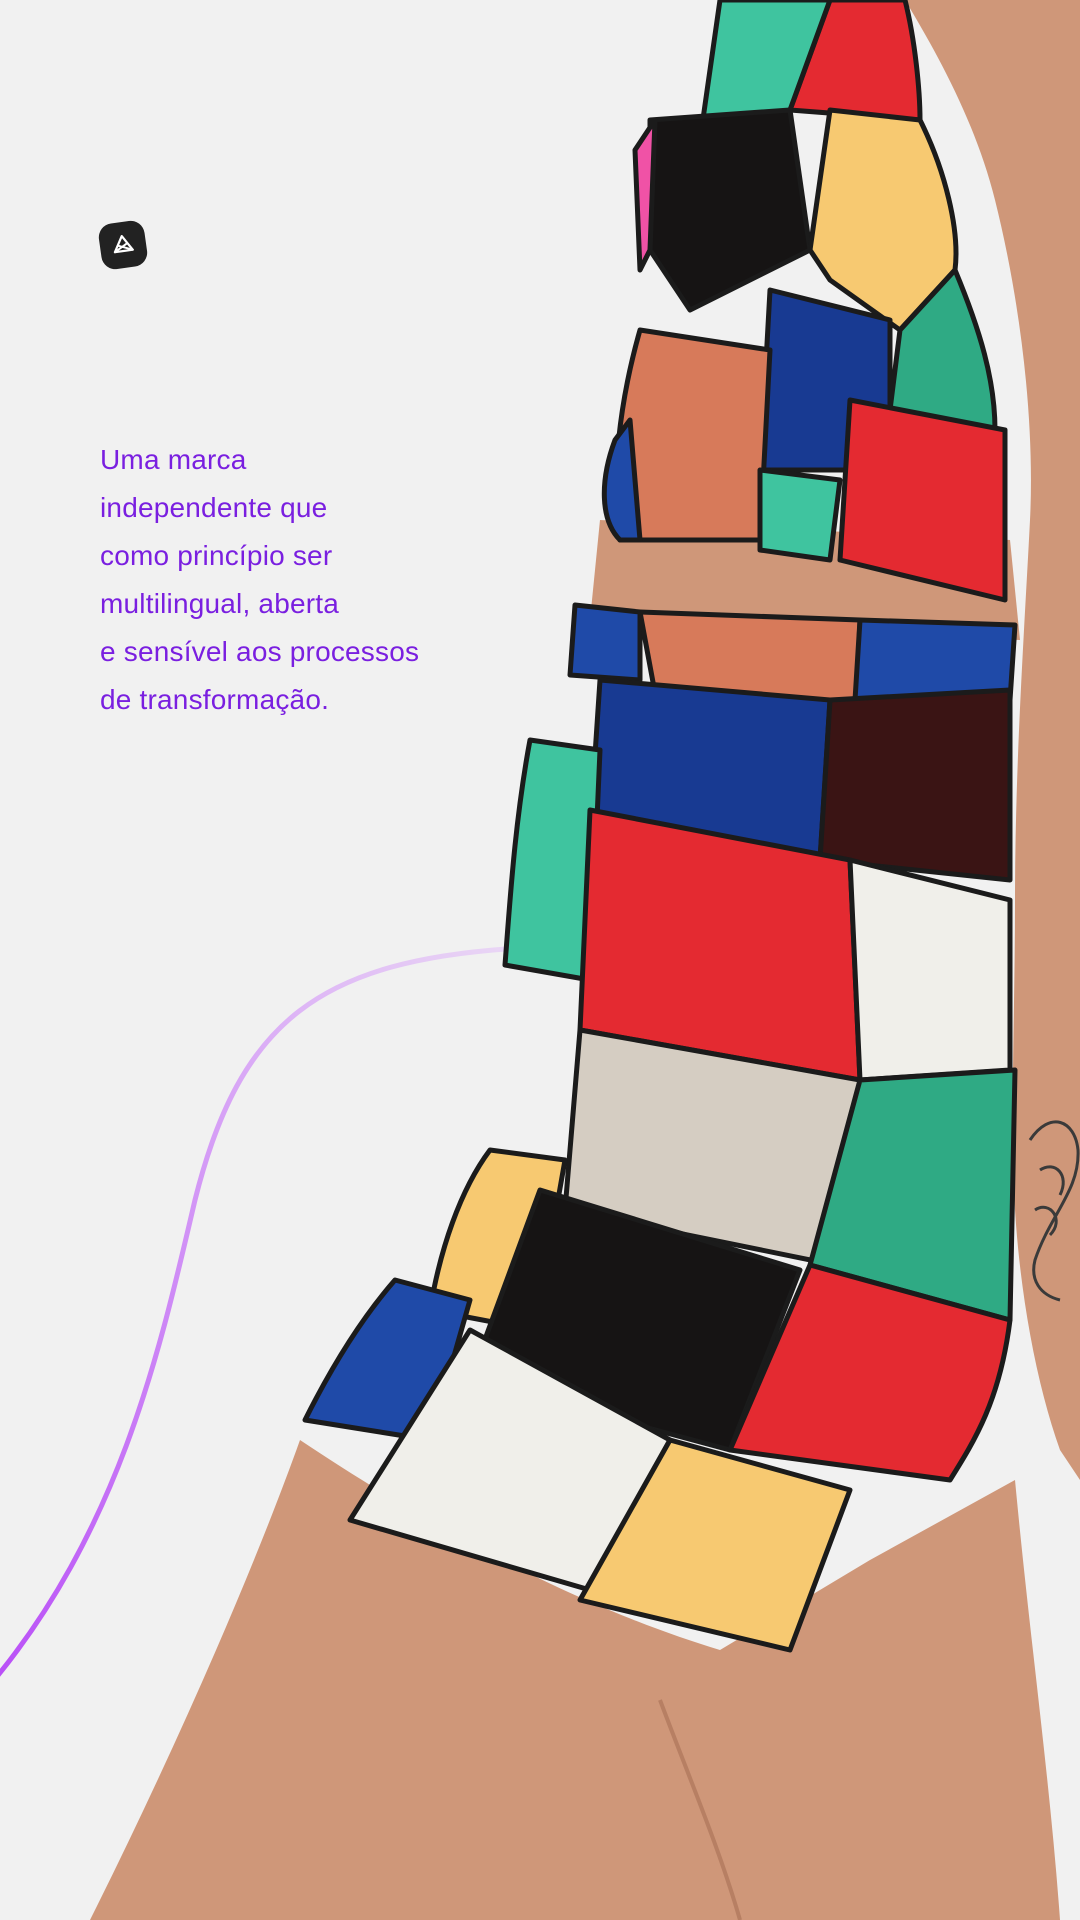 The image size is (1080, 1920). Describe the element at coordinates (216, 555) in the screenshot. I see `tagline-line: como princípio ser` at that location.